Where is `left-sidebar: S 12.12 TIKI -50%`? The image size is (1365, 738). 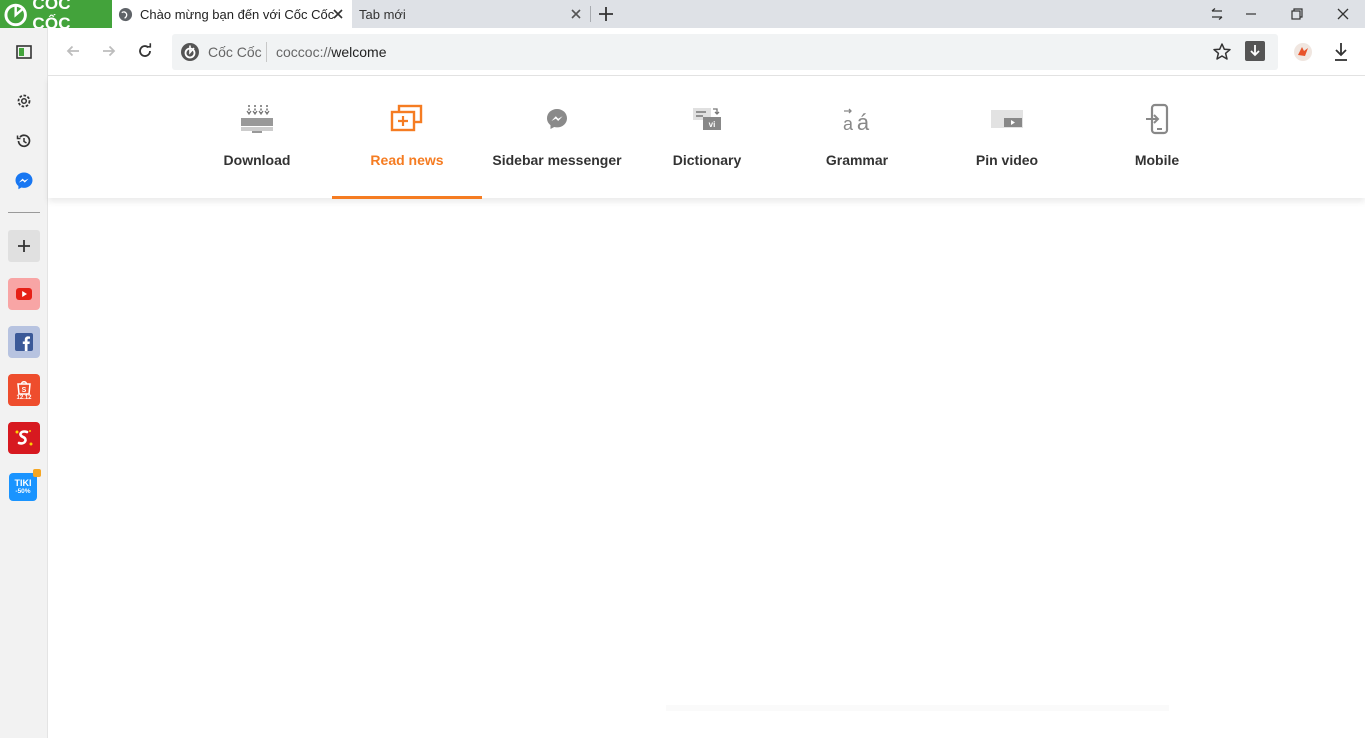
left-sidebar: S 12.12 TIKI -50% is located at coordinates (24, 383).